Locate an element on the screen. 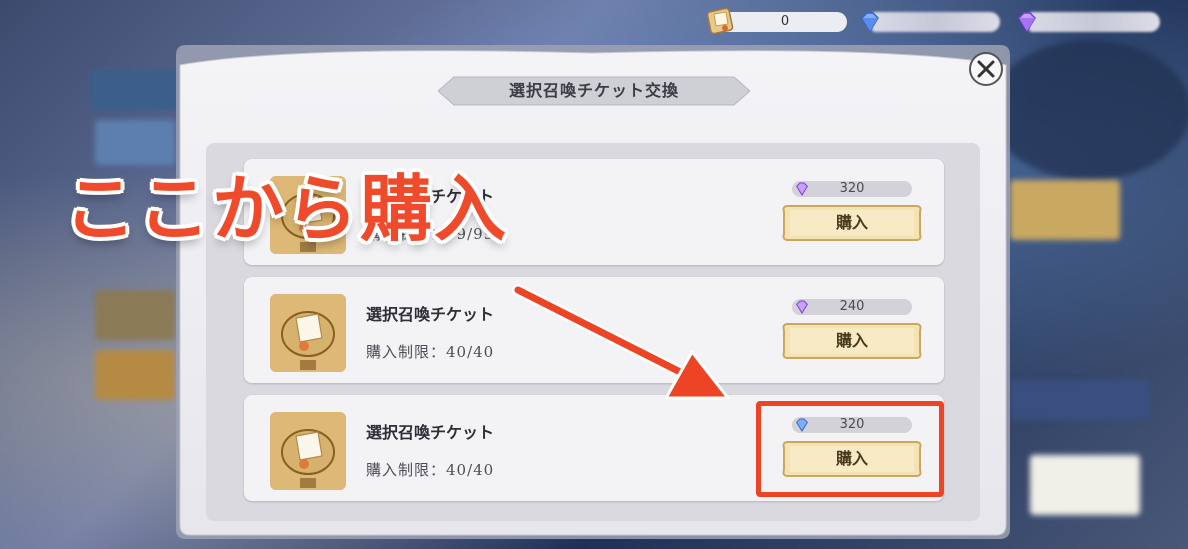 The height and width of the screenshot is (549, 1188). item-price: 240 is located at coordinates (852, 307).